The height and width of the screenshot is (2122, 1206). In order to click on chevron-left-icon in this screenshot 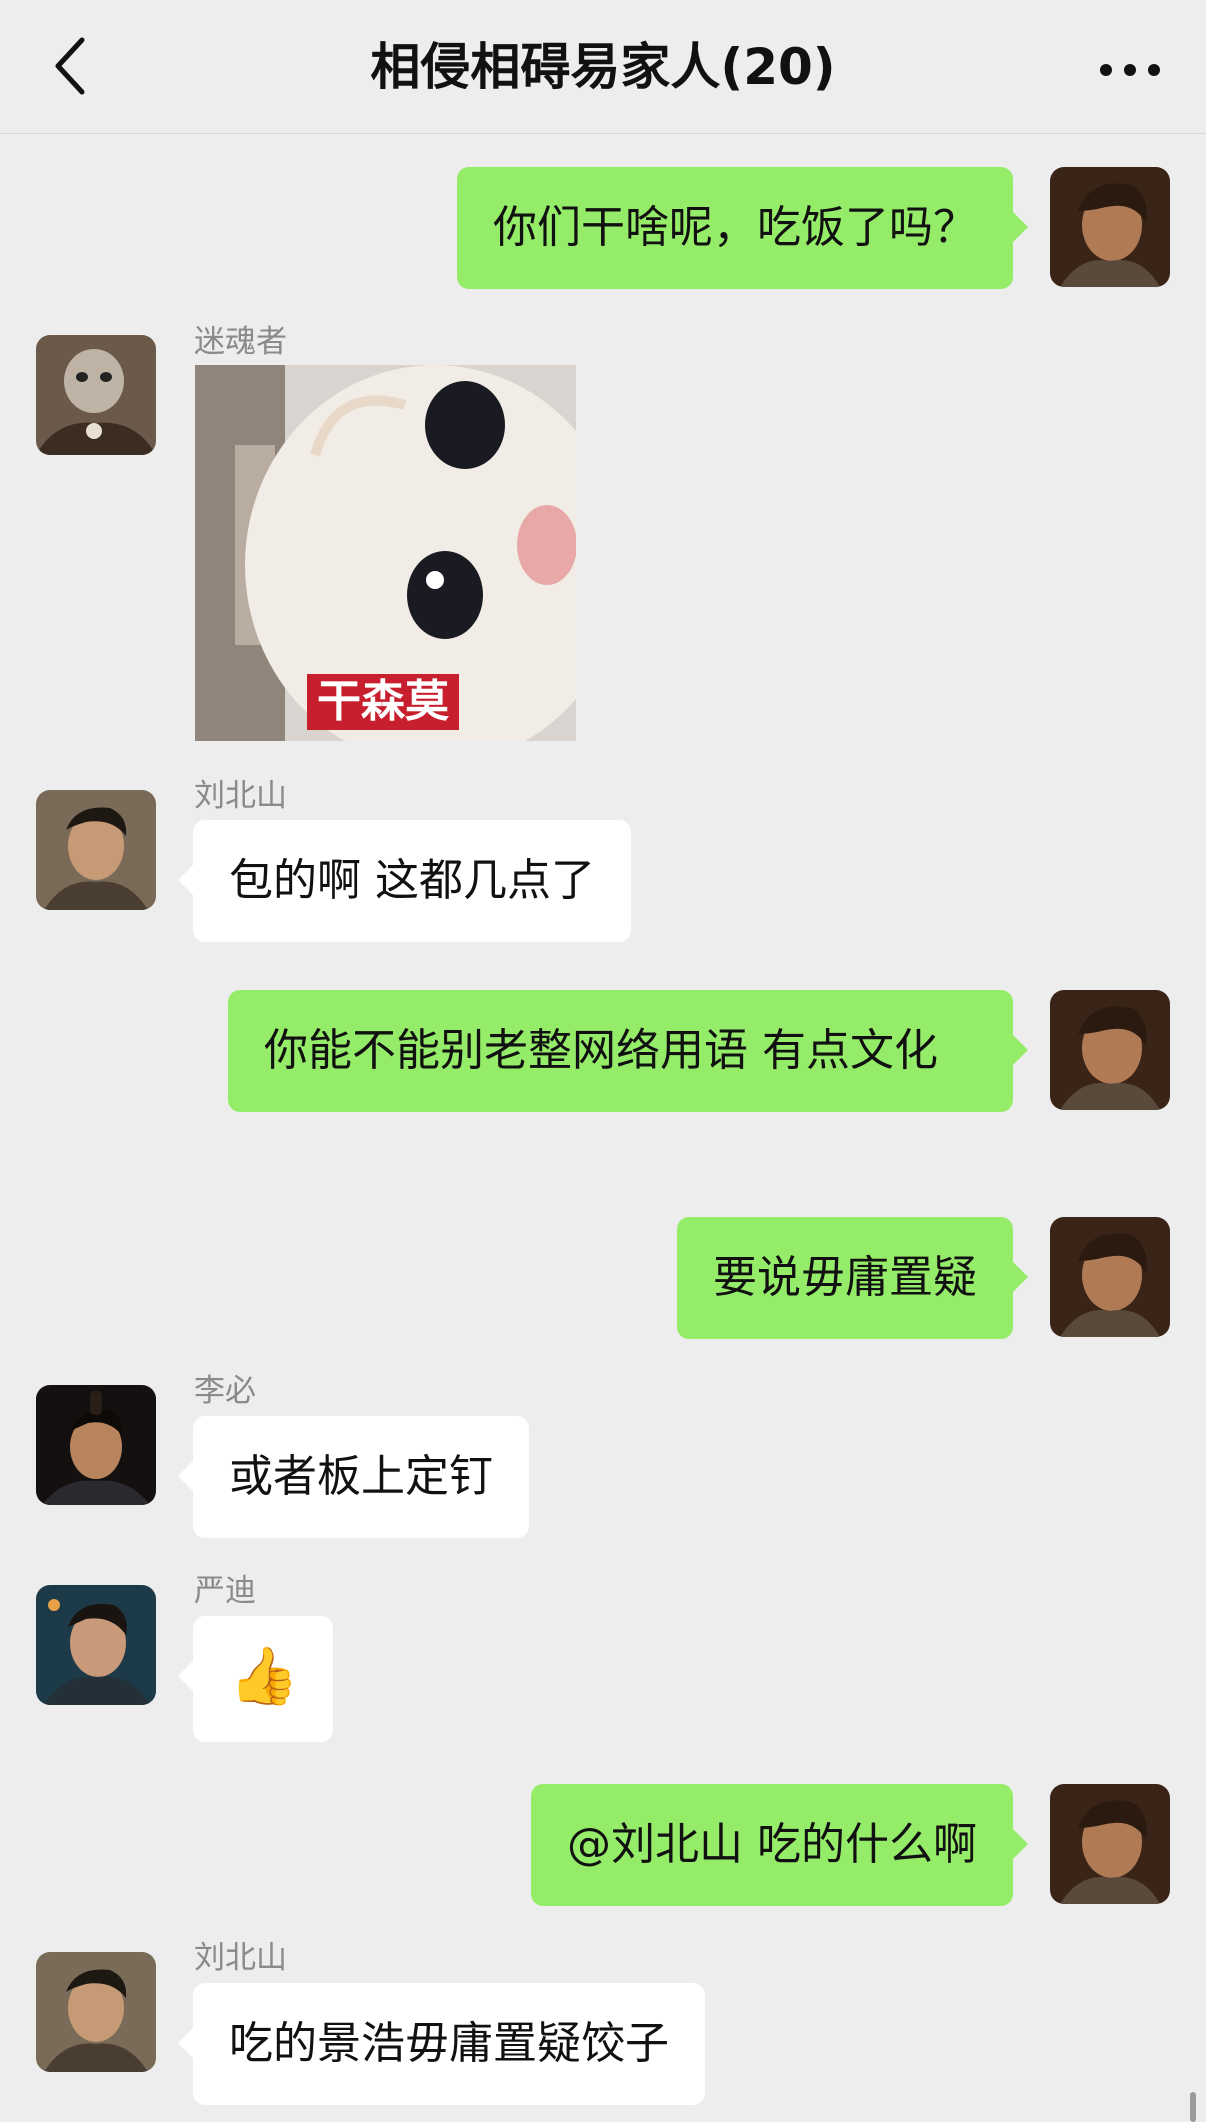, I will do `click(70, 66)`.